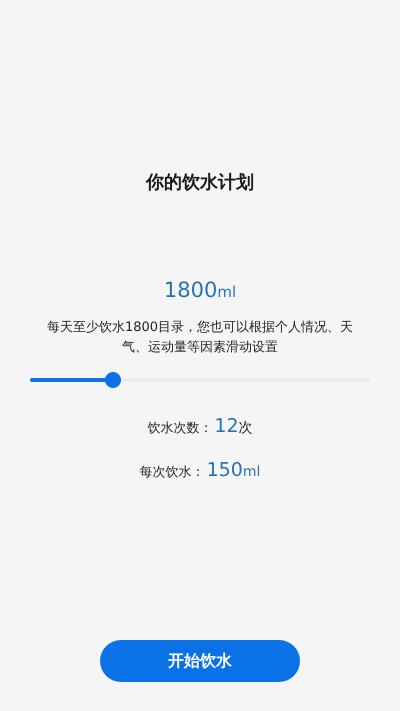  I want to click on stat-label: 每次饮水：, so click(172, 473).